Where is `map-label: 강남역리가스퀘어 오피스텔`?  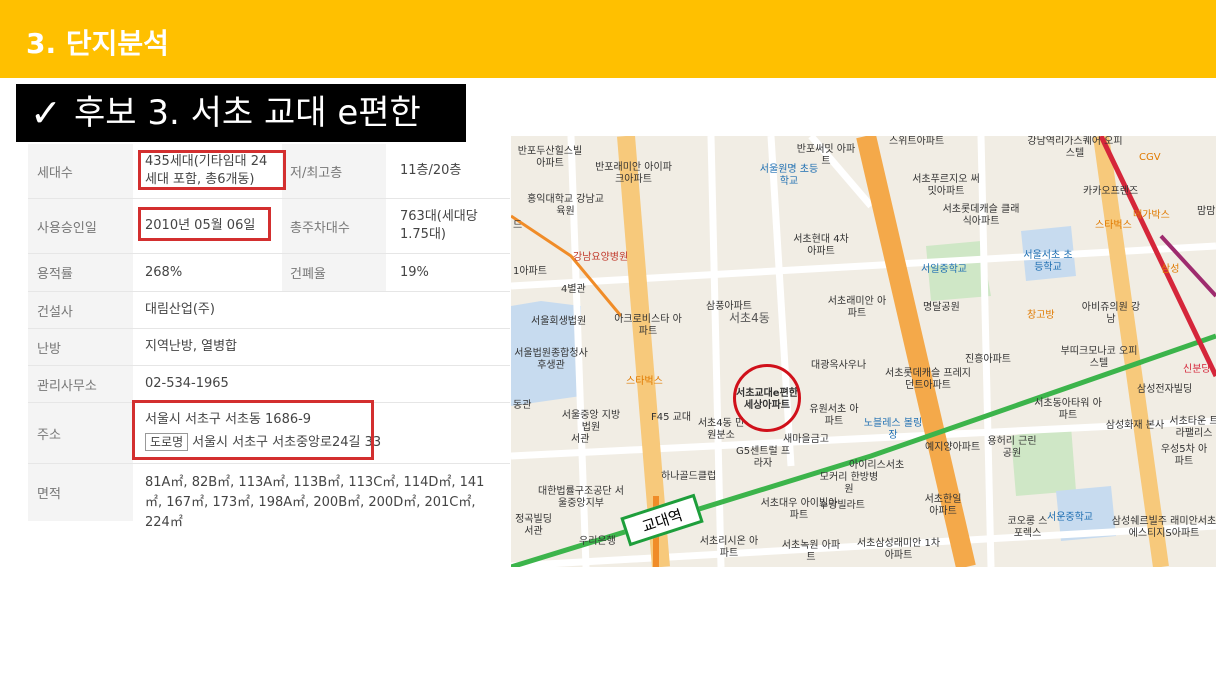 map-label: 강남역리가스퀘어 오피스텔 is located at coordinates (1075, 147).